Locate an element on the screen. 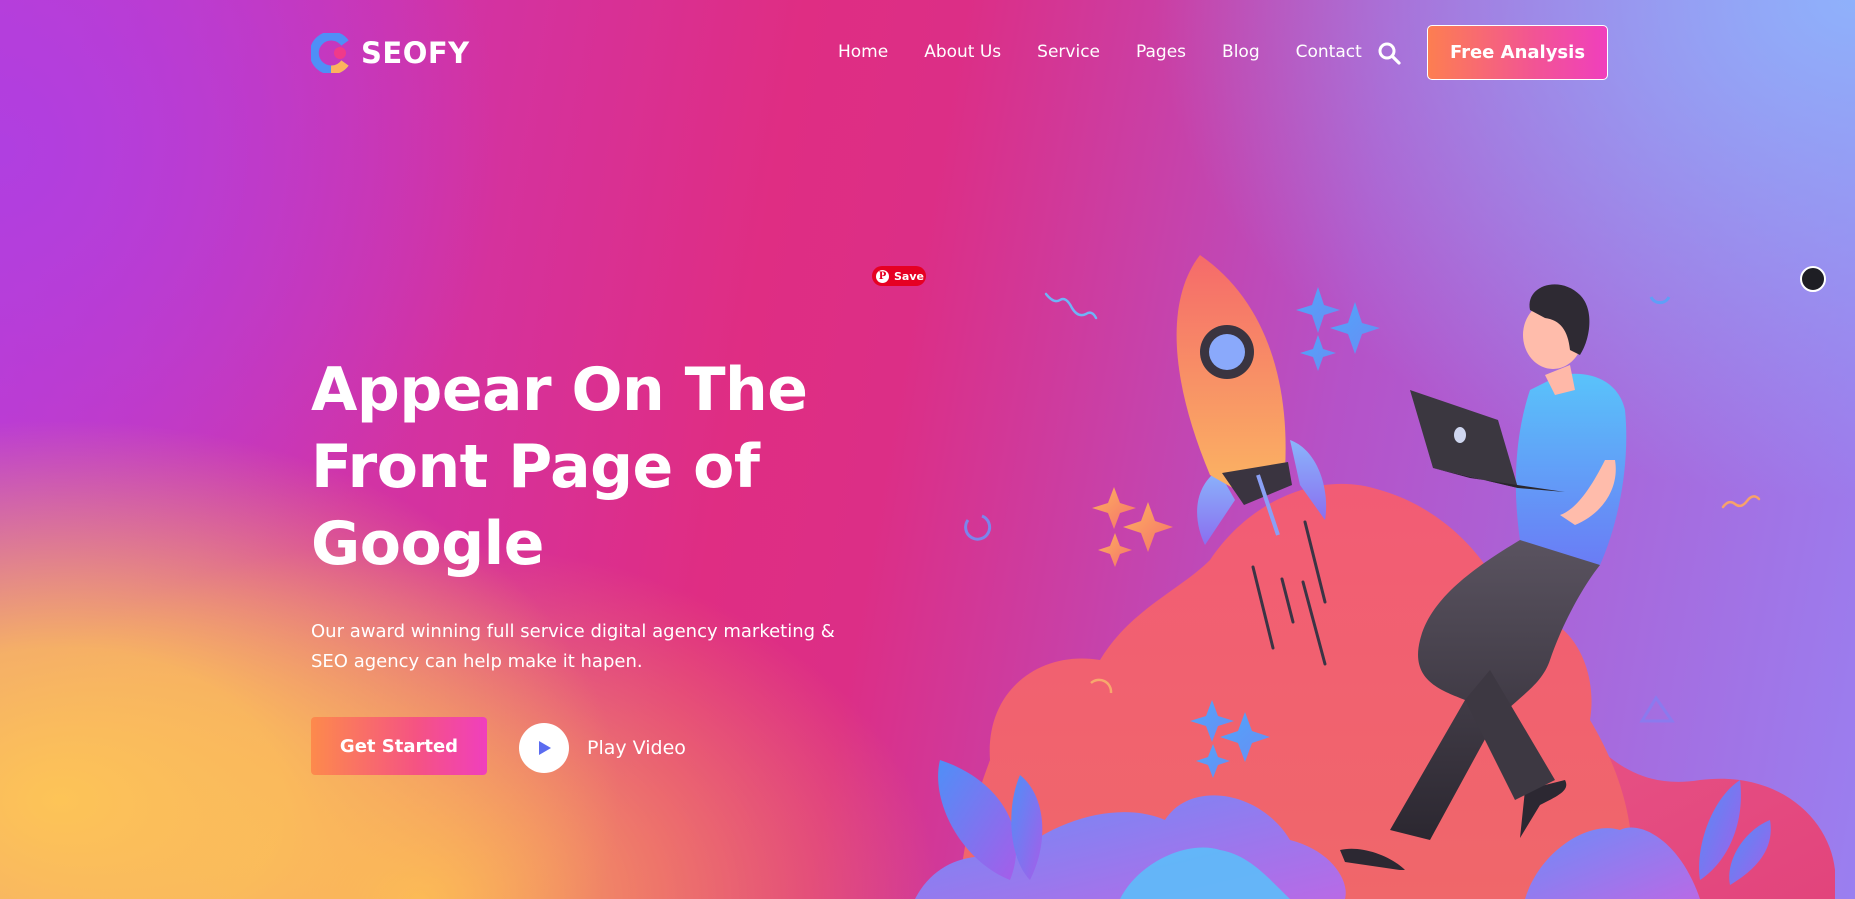  site-logo: SEOFY is located at coordinates (390, 53).